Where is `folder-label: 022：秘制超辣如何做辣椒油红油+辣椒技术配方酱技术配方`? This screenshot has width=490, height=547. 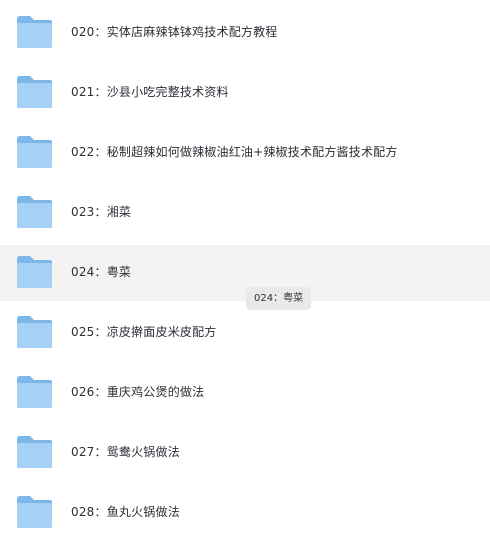 folder-label: 022：秘制超辣如何做辣椒油红油+辣椒技术配方酱技术配方 is located at coordinates (234, 152).